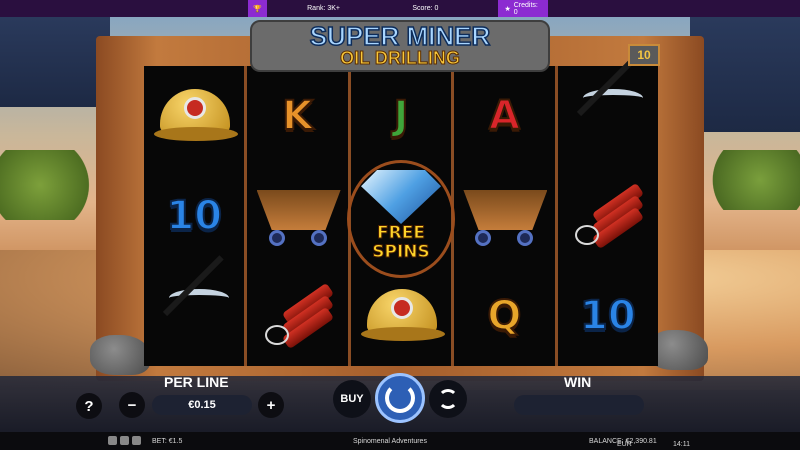  I want to click on increase-bet-button: +, so click(271, 405).